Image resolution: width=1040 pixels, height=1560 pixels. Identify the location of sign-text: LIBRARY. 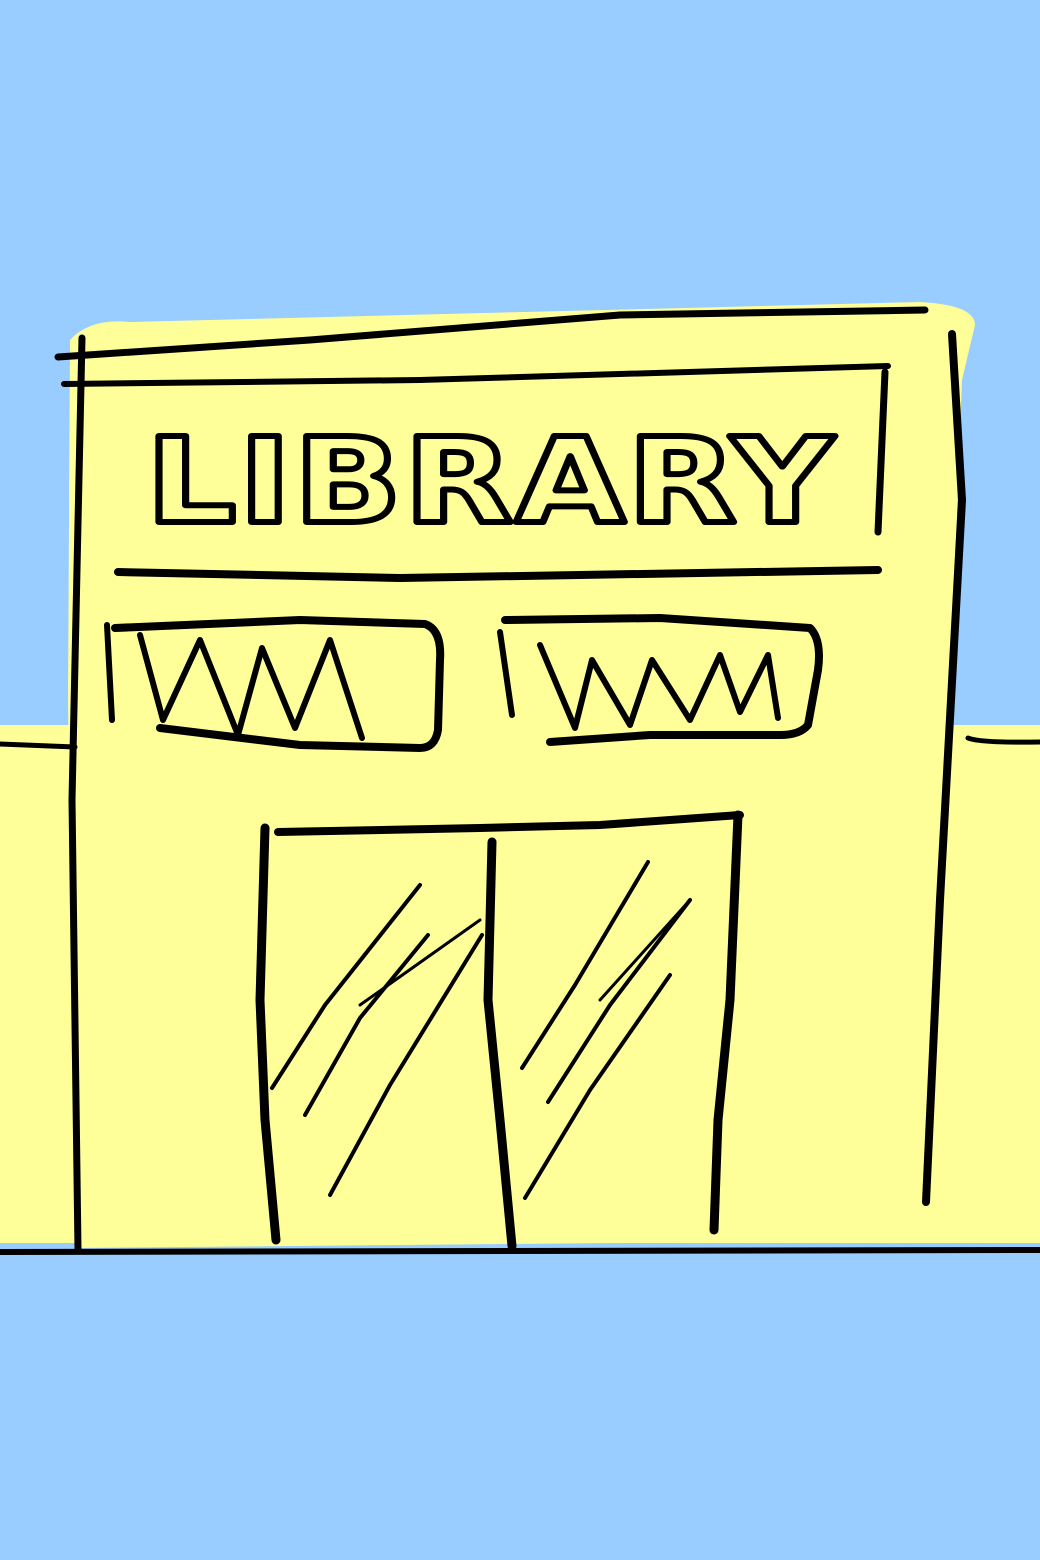
(491, 481).